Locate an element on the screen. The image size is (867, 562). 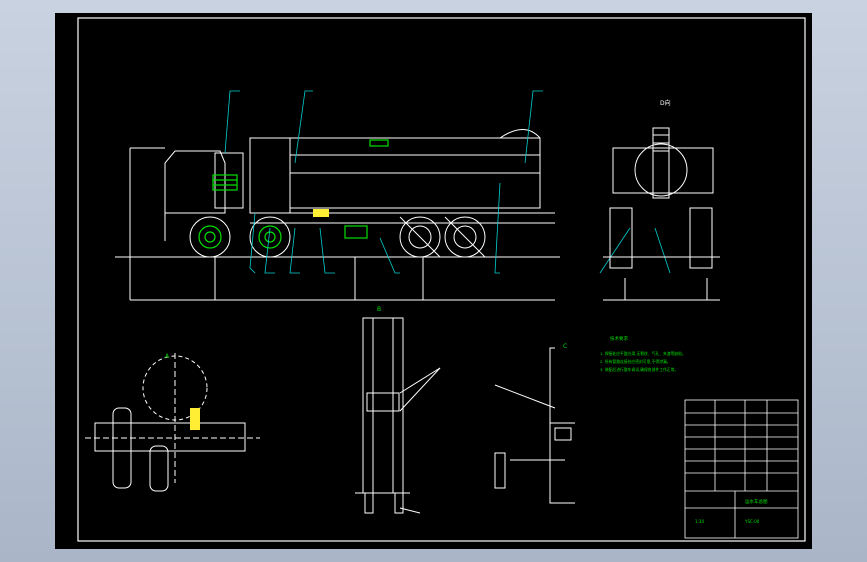
plan-detail-view is located at coordinates (172, 422).